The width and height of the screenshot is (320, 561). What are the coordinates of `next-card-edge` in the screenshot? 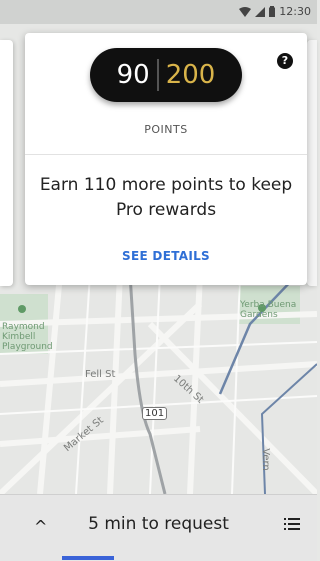 It's located at (312, 163).